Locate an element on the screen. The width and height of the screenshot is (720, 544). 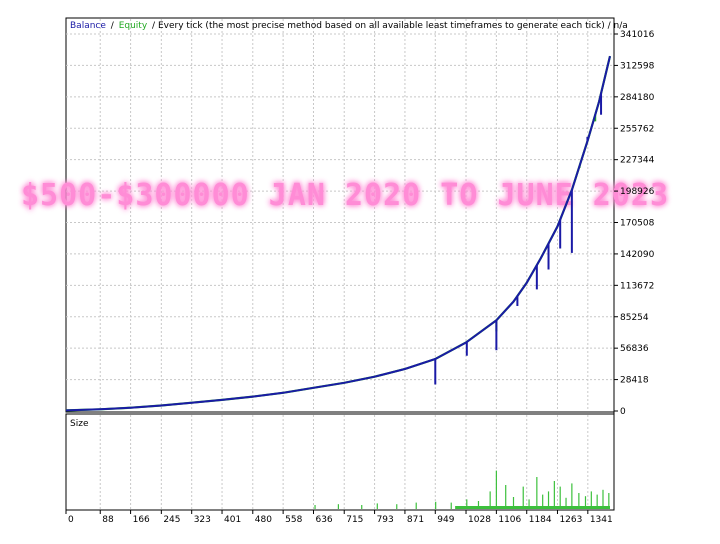
x-tick-label: 1341 is located at coordinates (601, 520).